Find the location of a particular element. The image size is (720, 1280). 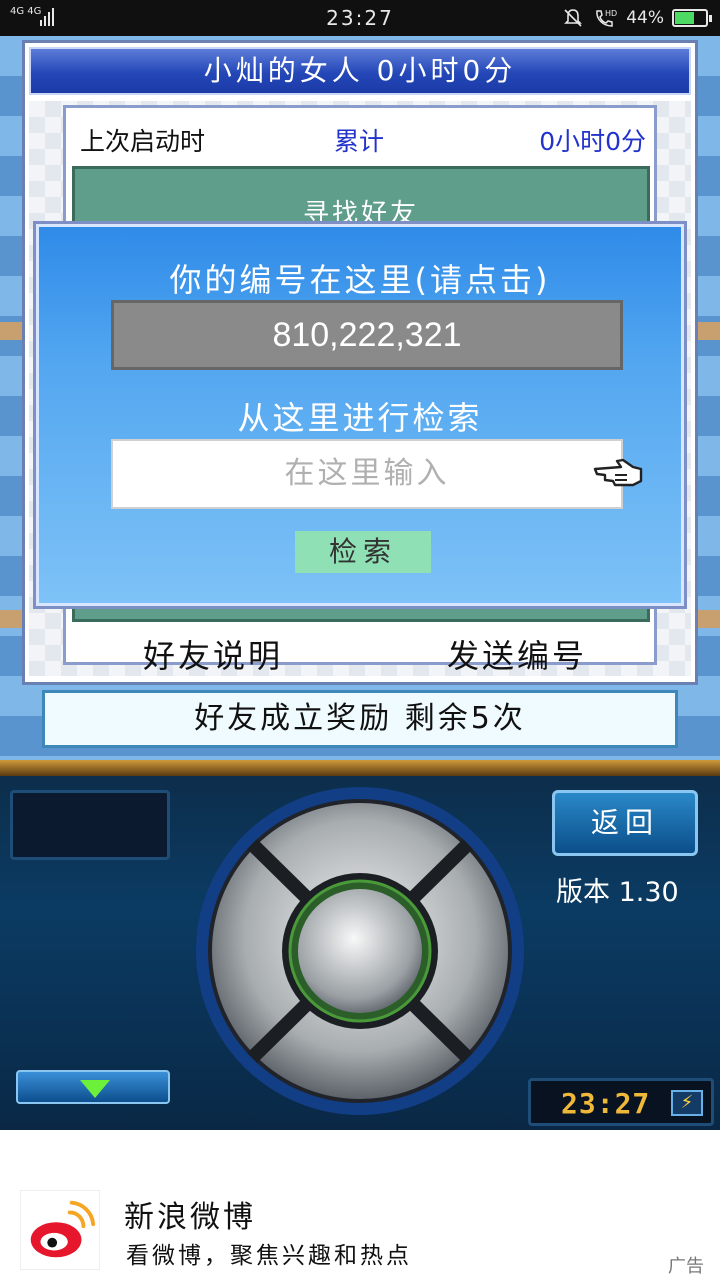

send-id-button: 发送编号 is located at coordinates (517, 654).